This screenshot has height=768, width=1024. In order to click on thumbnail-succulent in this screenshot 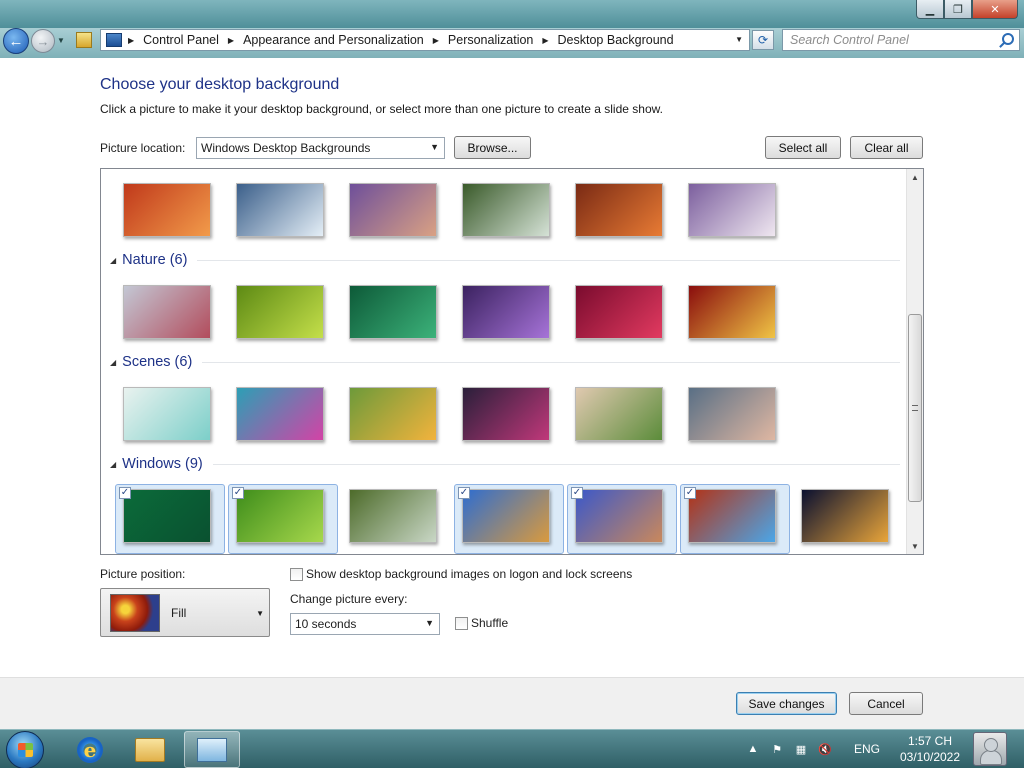, I will do `click(280, 312)`.